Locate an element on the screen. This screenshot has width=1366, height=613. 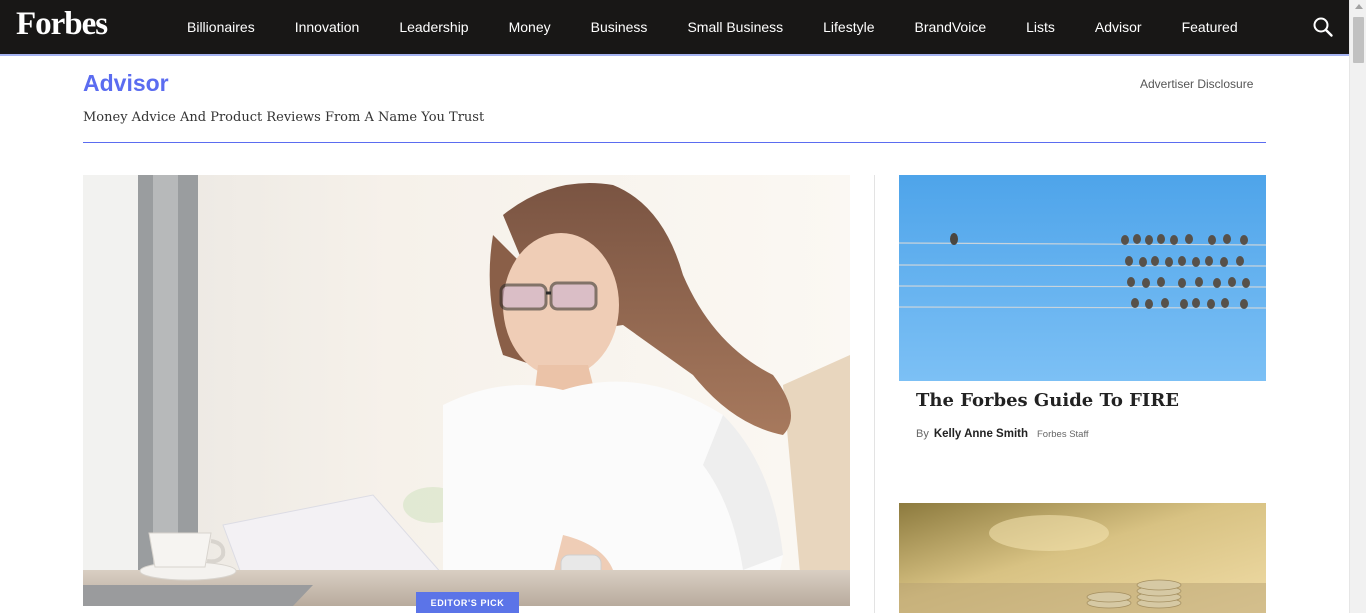
nav-item-money: Money is located at coordinates (530, 27).